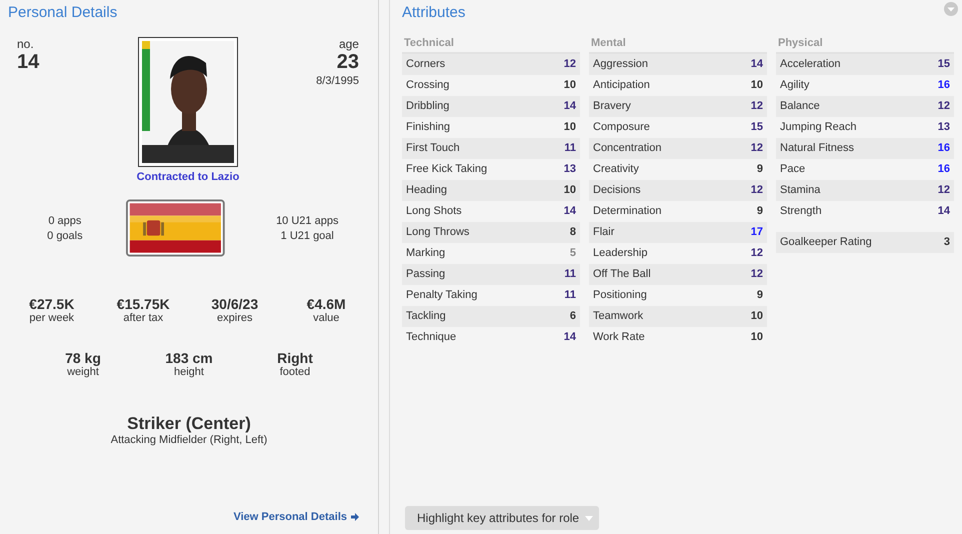 The image size is (962, 534). I want to click on shirt-number: 14, so click(28, 62).